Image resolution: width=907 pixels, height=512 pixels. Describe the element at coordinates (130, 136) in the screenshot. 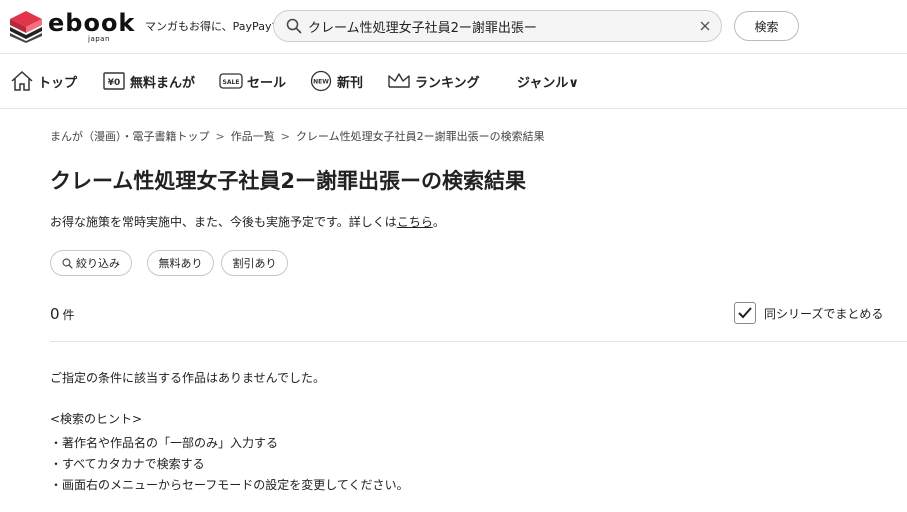

I see `breadcrumb-item-top: まんが（漫画）・電子書籍トップ` at that location.